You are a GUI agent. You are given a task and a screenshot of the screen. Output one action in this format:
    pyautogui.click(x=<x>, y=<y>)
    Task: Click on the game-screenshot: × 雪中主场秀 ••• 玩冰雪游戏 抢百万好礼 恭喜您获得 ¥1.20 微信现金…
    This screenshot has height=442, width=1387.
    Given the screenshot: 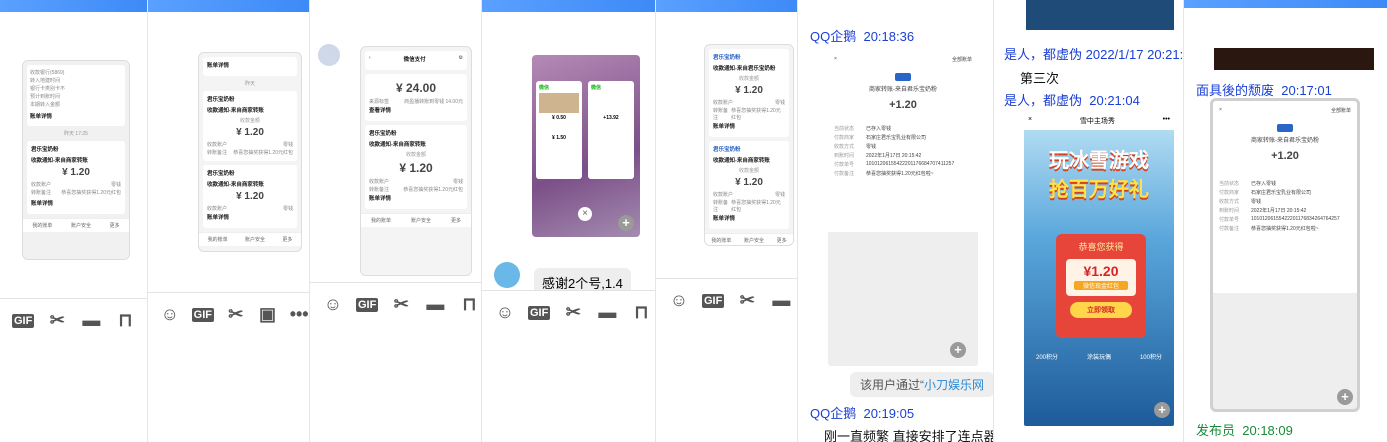 What is the action you would take?
    pyautogui.click(x=1099, y=269)
    